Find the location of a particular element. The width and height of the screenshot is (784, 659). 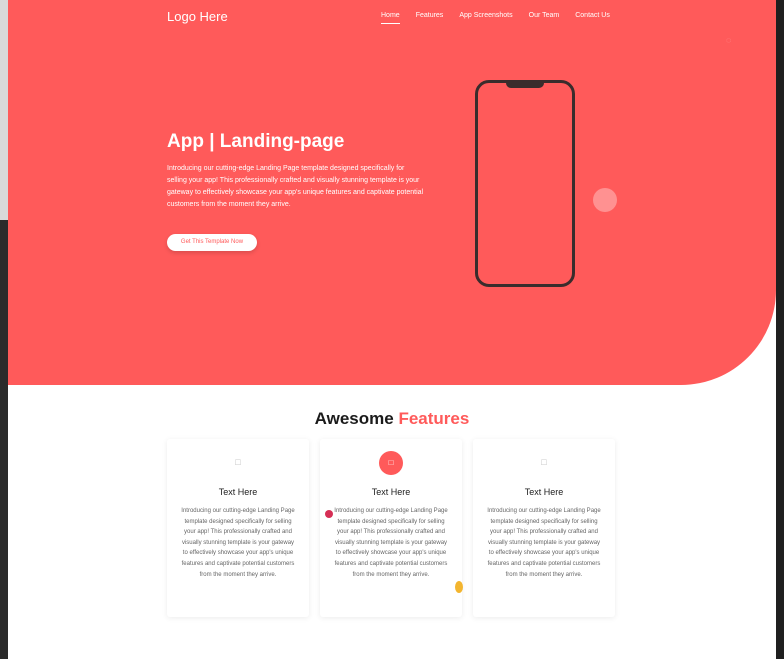

features-heading: Awesome Features is located at coordinates (392, 419).